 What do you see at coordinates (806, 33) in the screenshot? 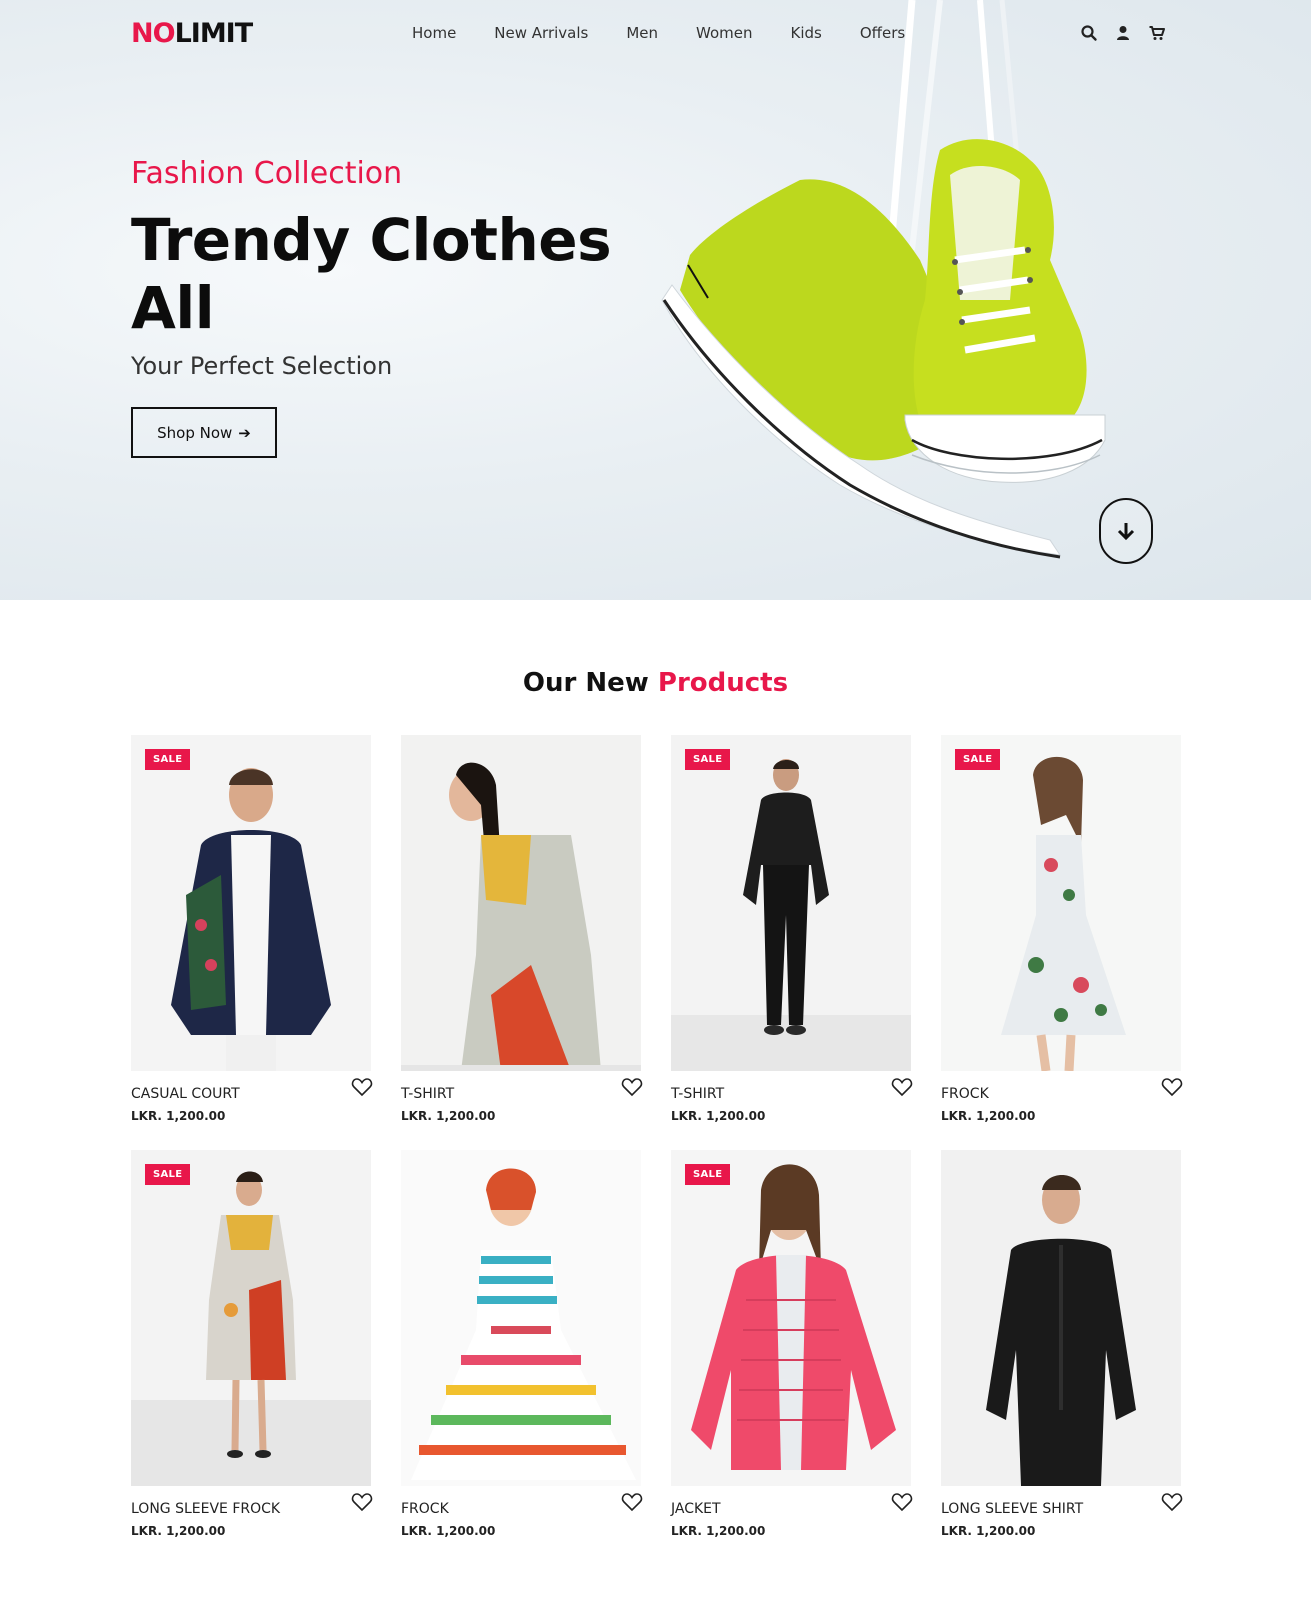
I see `nav-link-kids: Kids` at bounding box center [806, 33].